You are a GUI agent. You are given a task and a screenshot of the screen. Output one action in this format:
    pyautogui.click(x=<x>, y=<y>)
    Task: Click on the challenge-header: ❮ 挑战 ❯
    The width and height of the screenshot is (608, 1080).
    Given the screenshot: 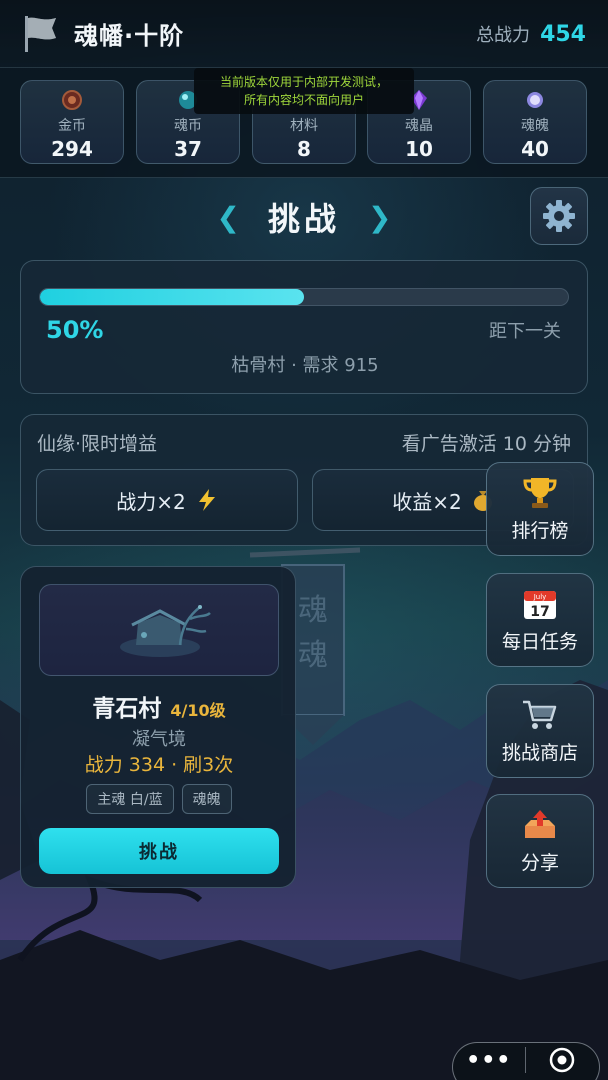 What is the action you would take?
    pyautogui.click(x=304, y=217)
    